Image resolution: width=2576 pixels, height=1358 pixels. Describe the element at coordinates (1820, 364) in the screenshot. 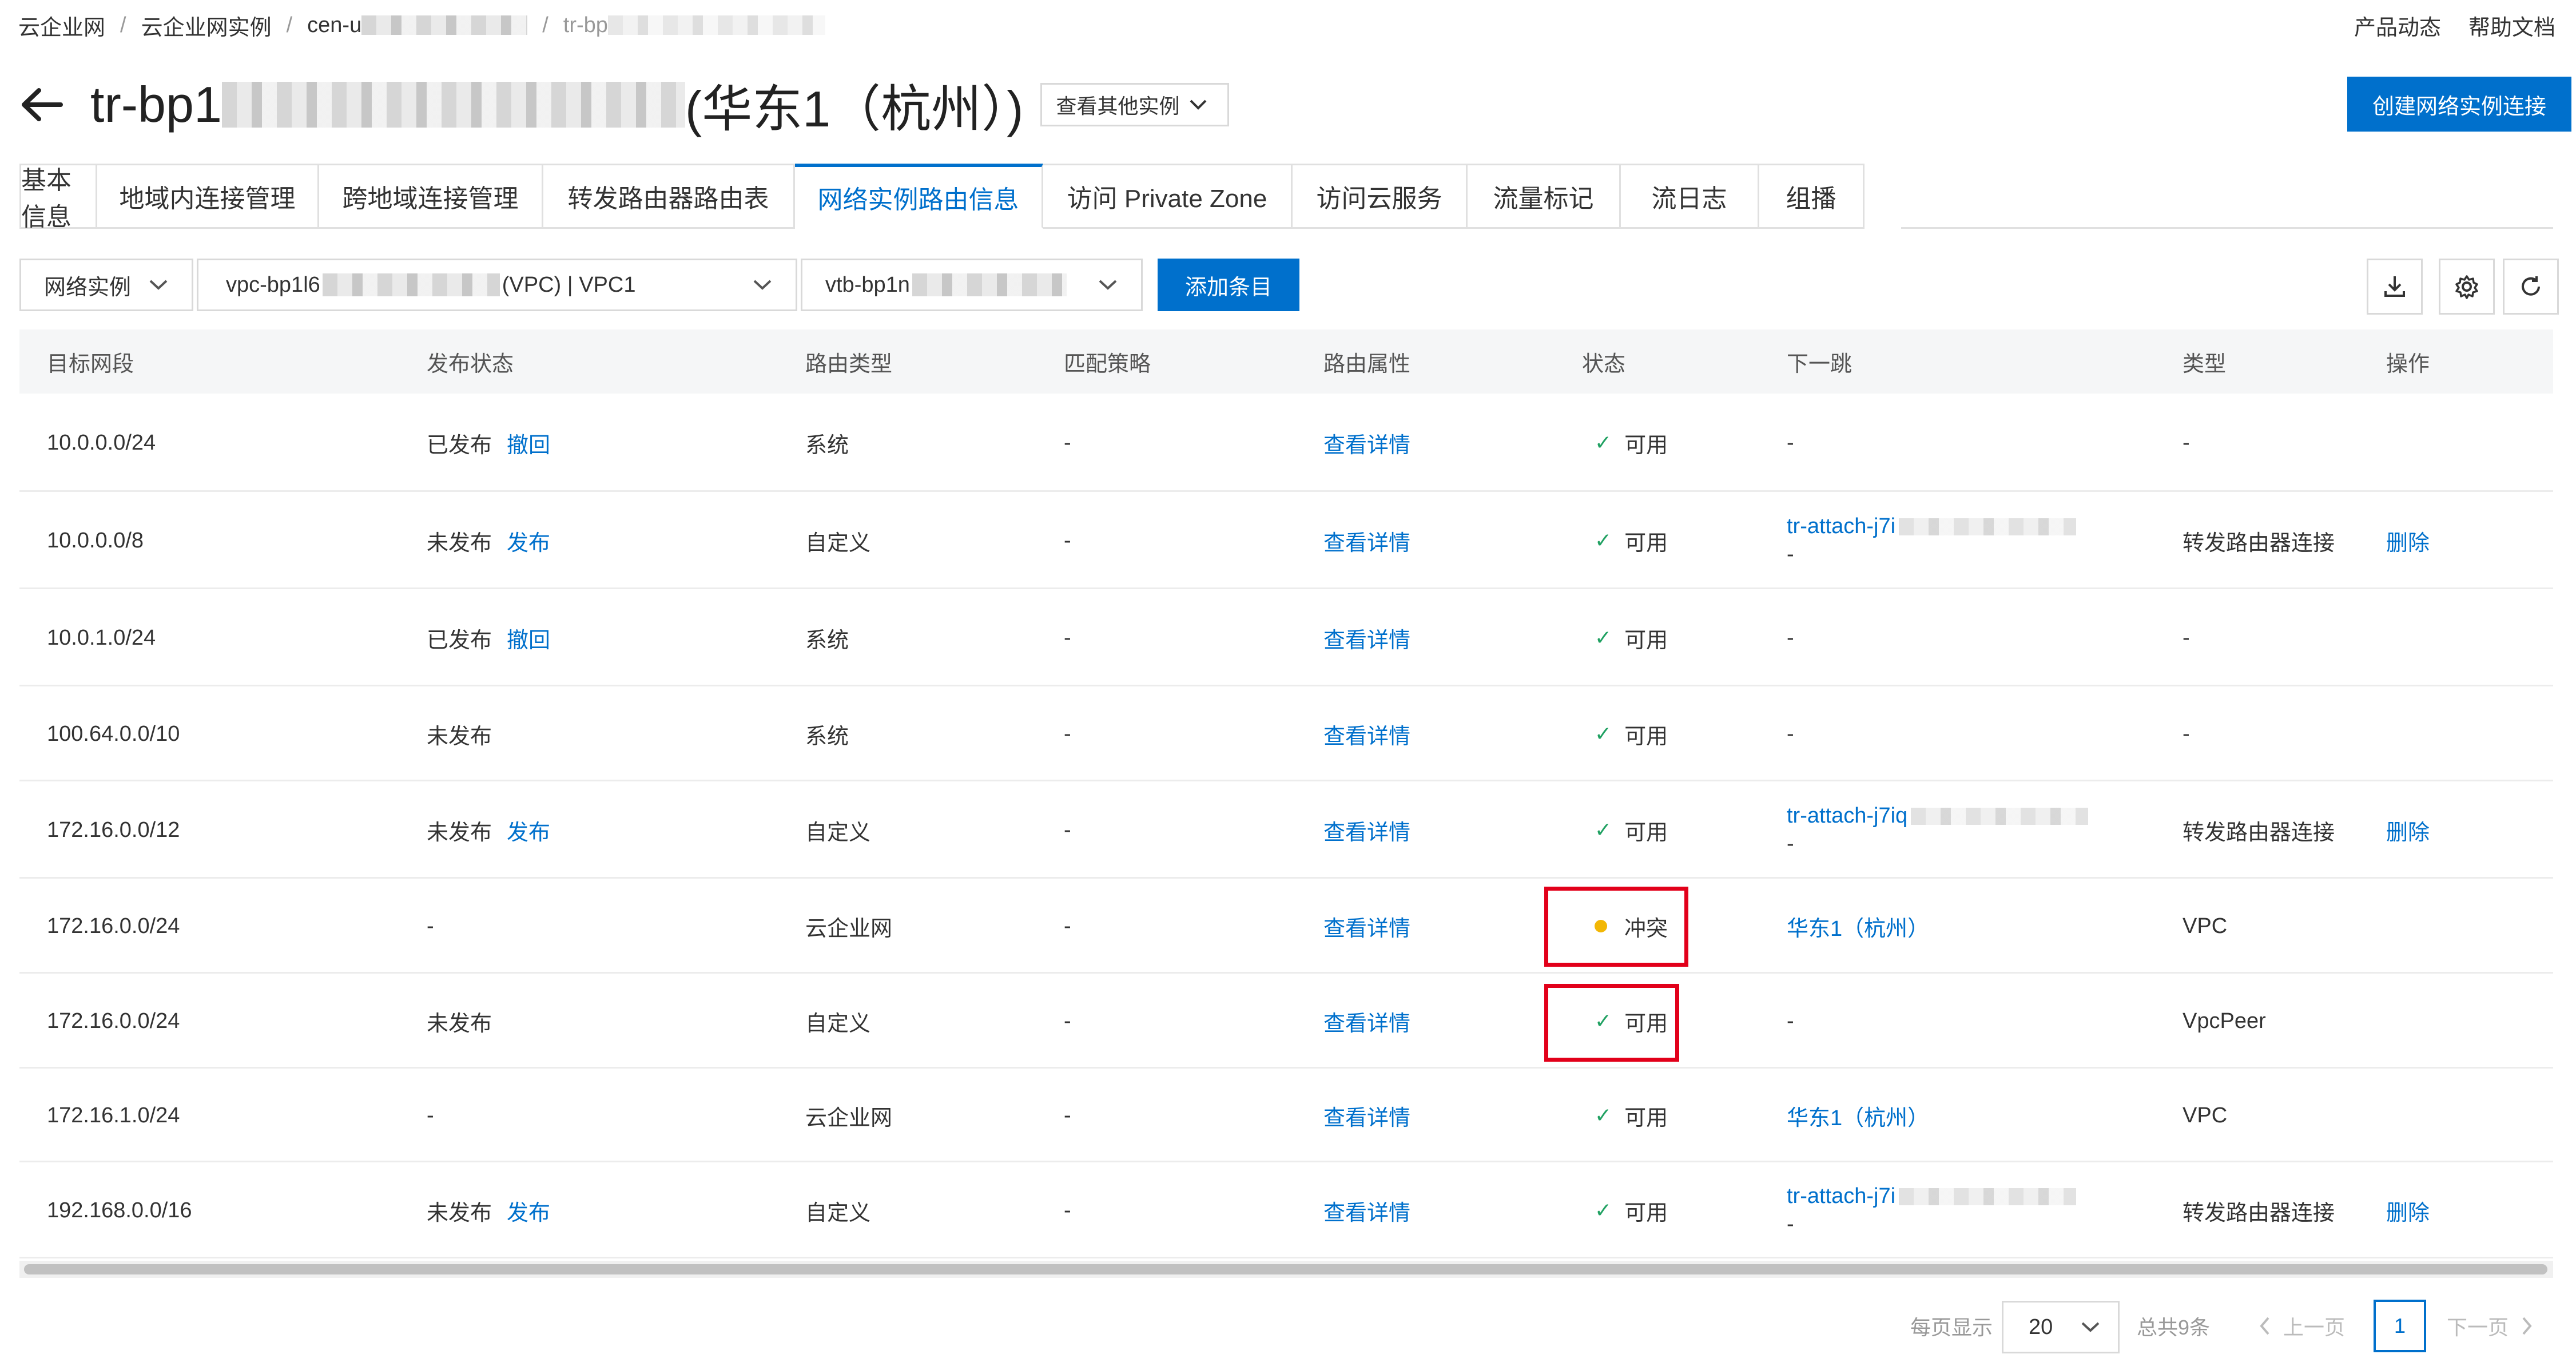

I see `column-header-next-hop: 下一跳` at that location.